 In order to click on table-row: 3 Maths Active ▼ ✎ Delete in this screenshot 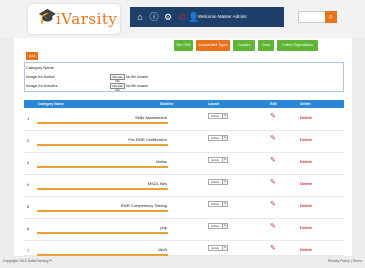, I will do `click(184, 164)`.